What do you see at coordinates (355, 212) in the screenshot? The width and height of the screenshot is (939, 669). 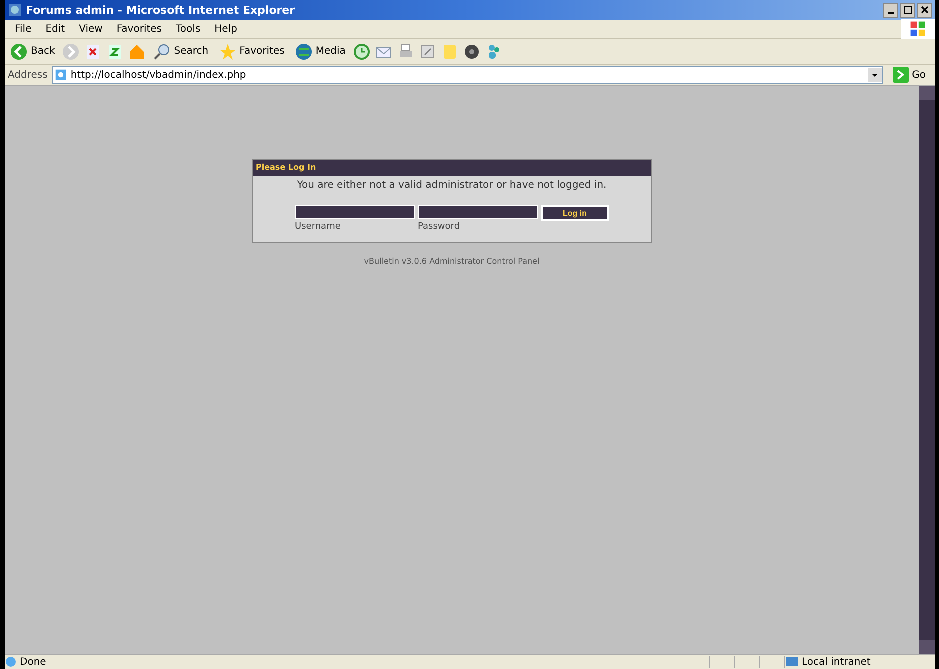 I see `username-field` at bounding box center [355, 212].